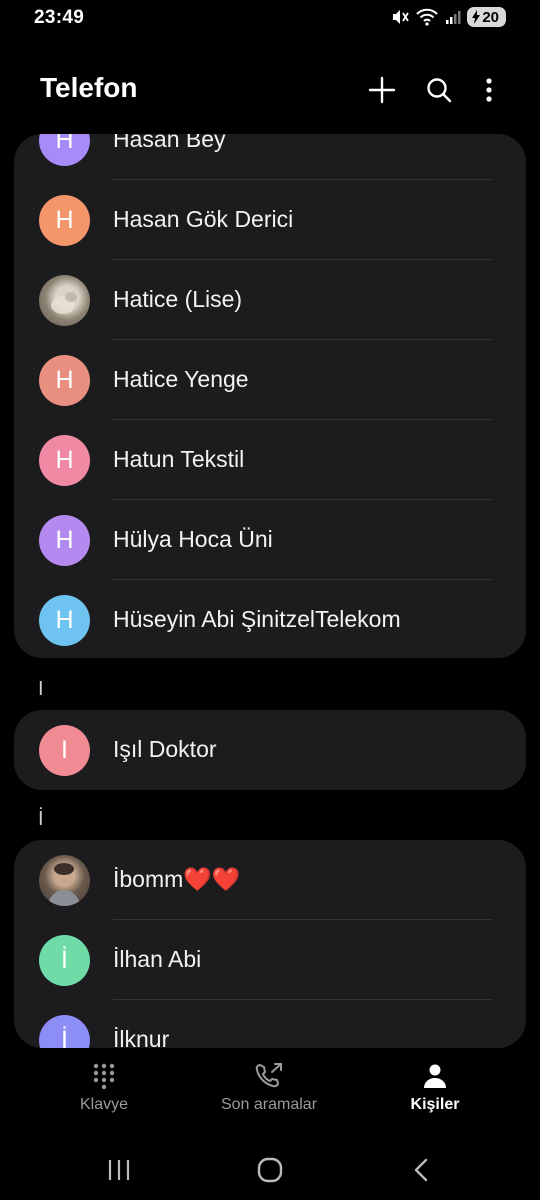 This screenshot has height=1200, width=540. I want to click on add-contact-button, so click(382, 90).